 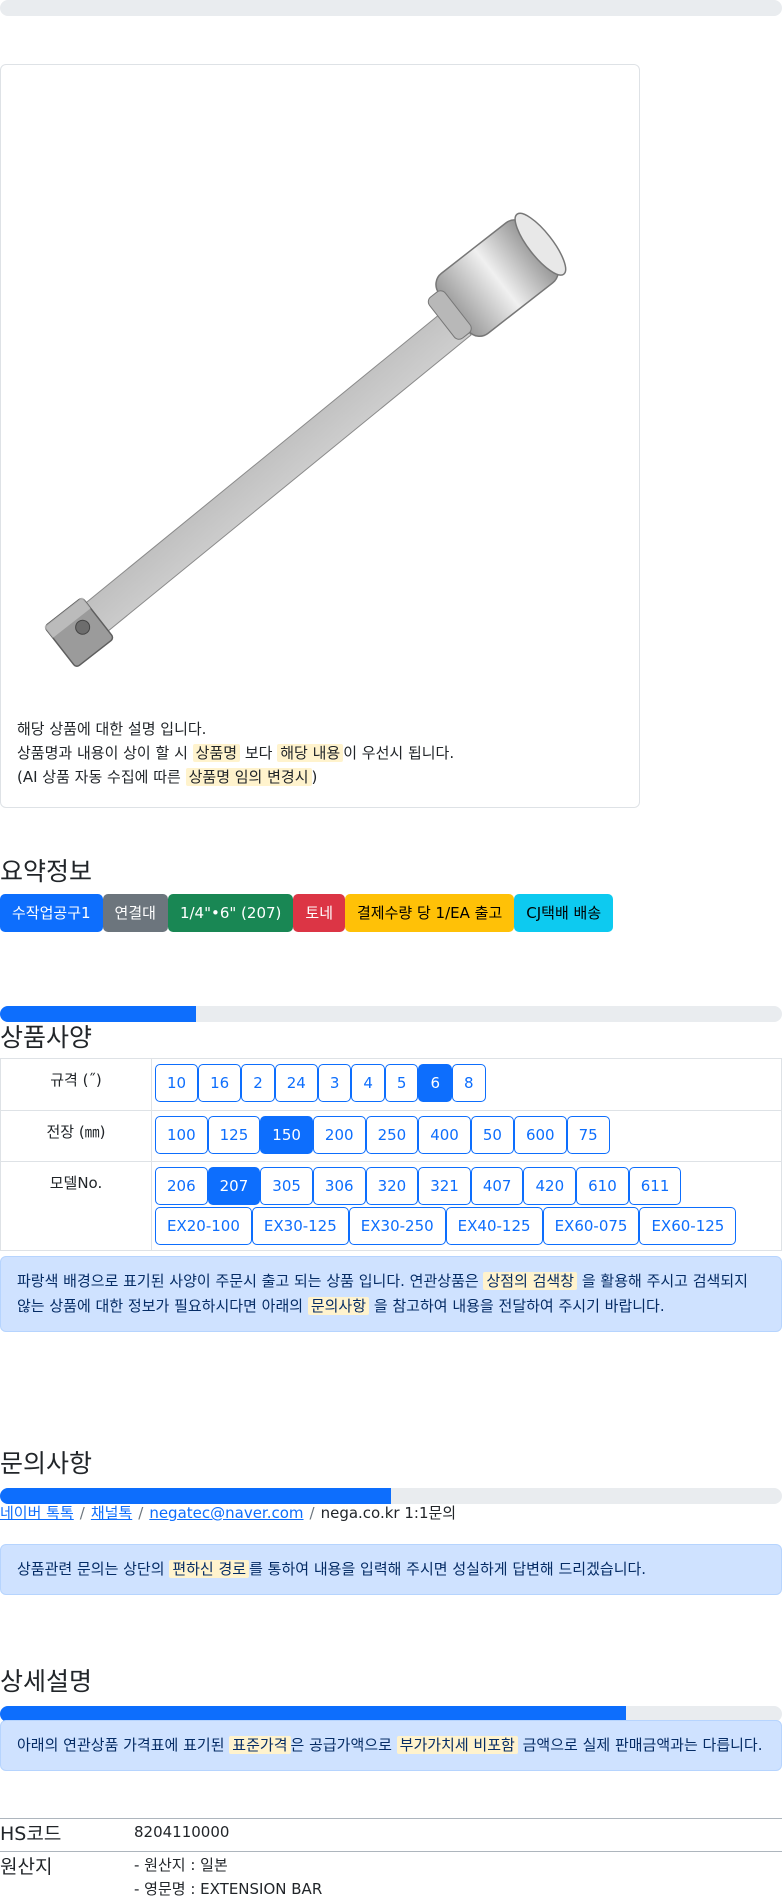 What do you see at coordinates (46, 1037) in the screenshot?
I see `specs-title: 상품사양` at bounding box center [46, 1037].